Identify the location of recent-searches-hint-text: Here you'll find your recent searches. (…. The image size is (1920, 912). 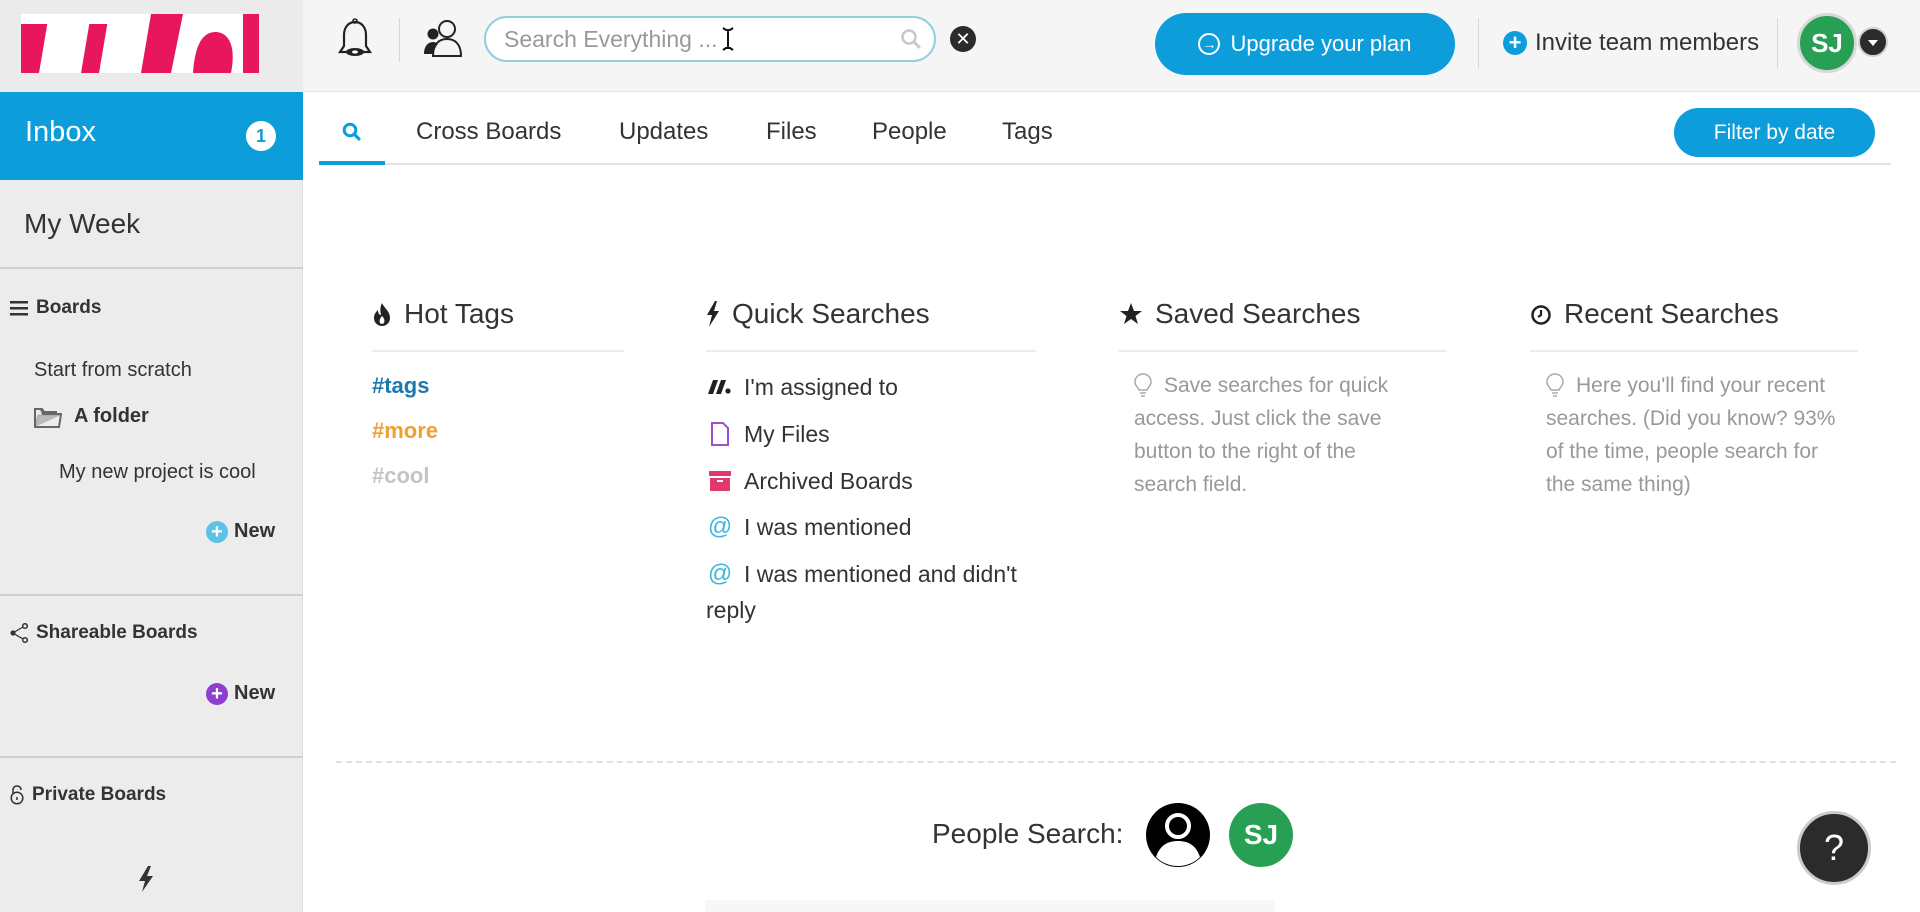
(1691, 435).